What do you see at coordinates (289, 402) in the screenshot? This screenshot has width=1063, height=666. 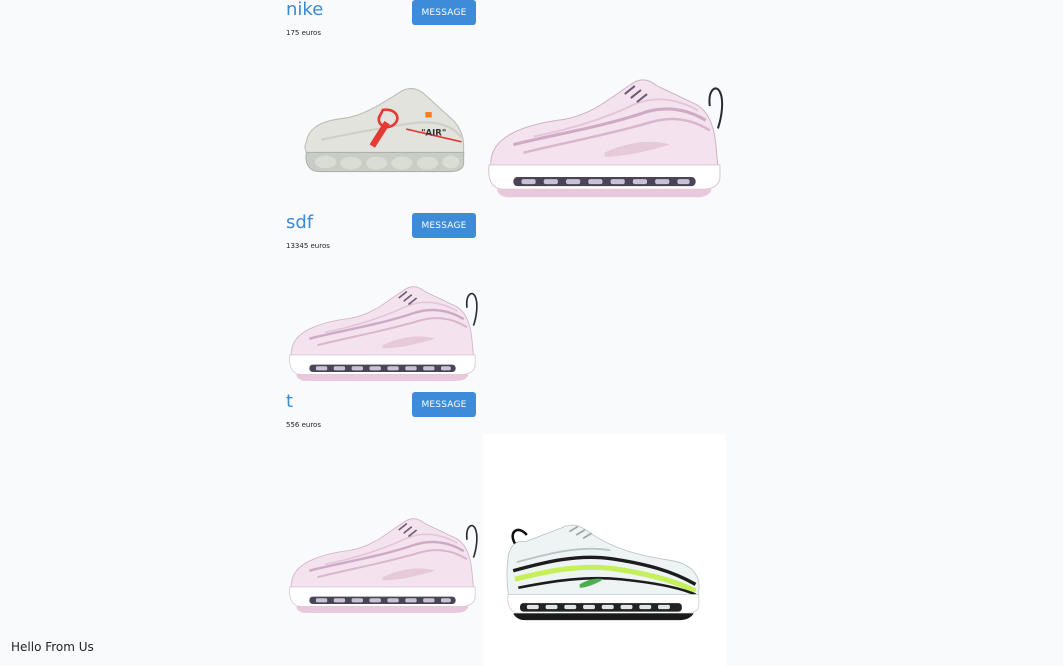 I see `listing-title: t` at bounding box center [289, 402].